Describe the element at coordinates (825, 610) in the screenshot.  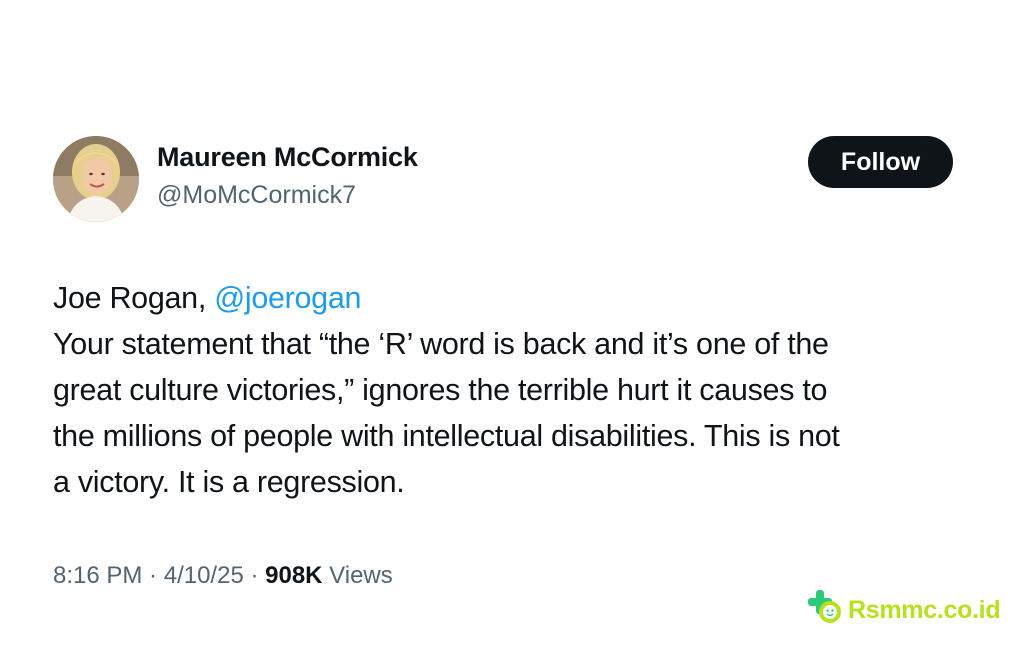
I see `plus-face-logo-icon` at that location.